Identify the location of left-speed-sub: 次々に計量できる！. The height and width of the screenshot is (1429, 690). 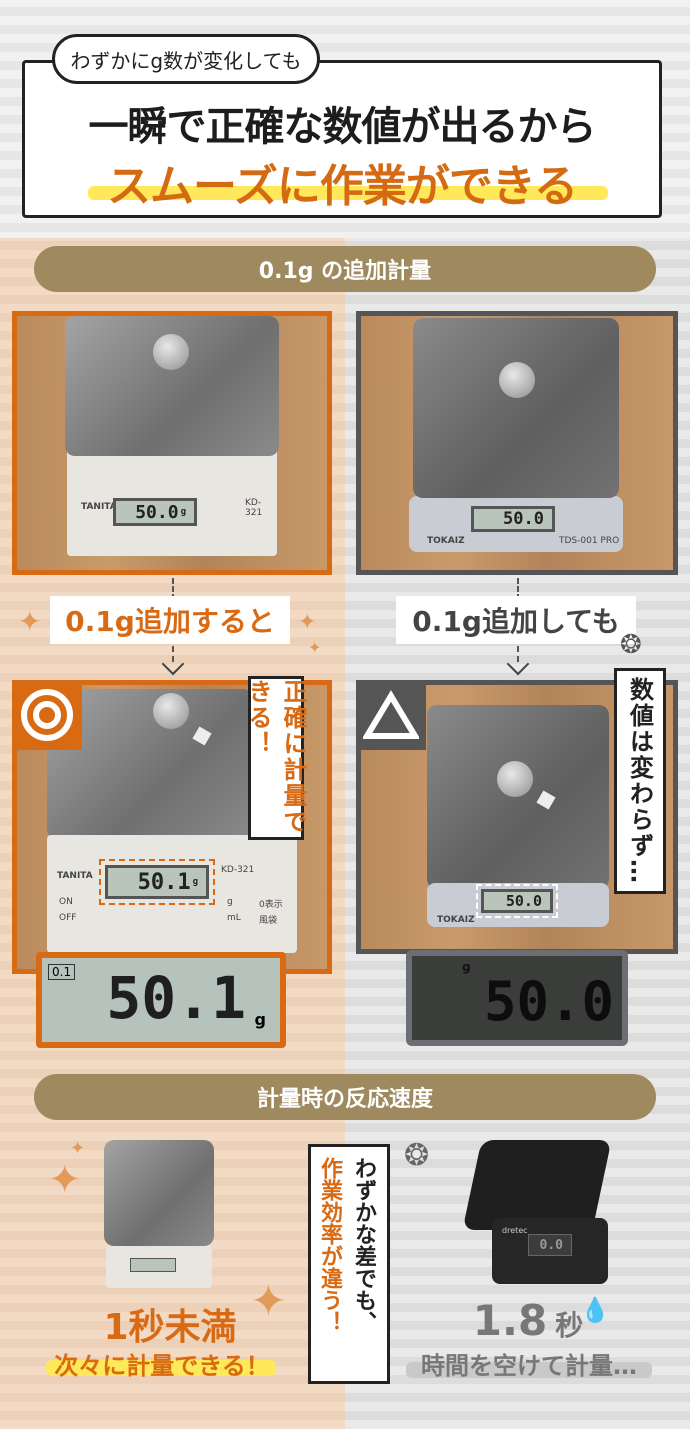
(162, 1366).